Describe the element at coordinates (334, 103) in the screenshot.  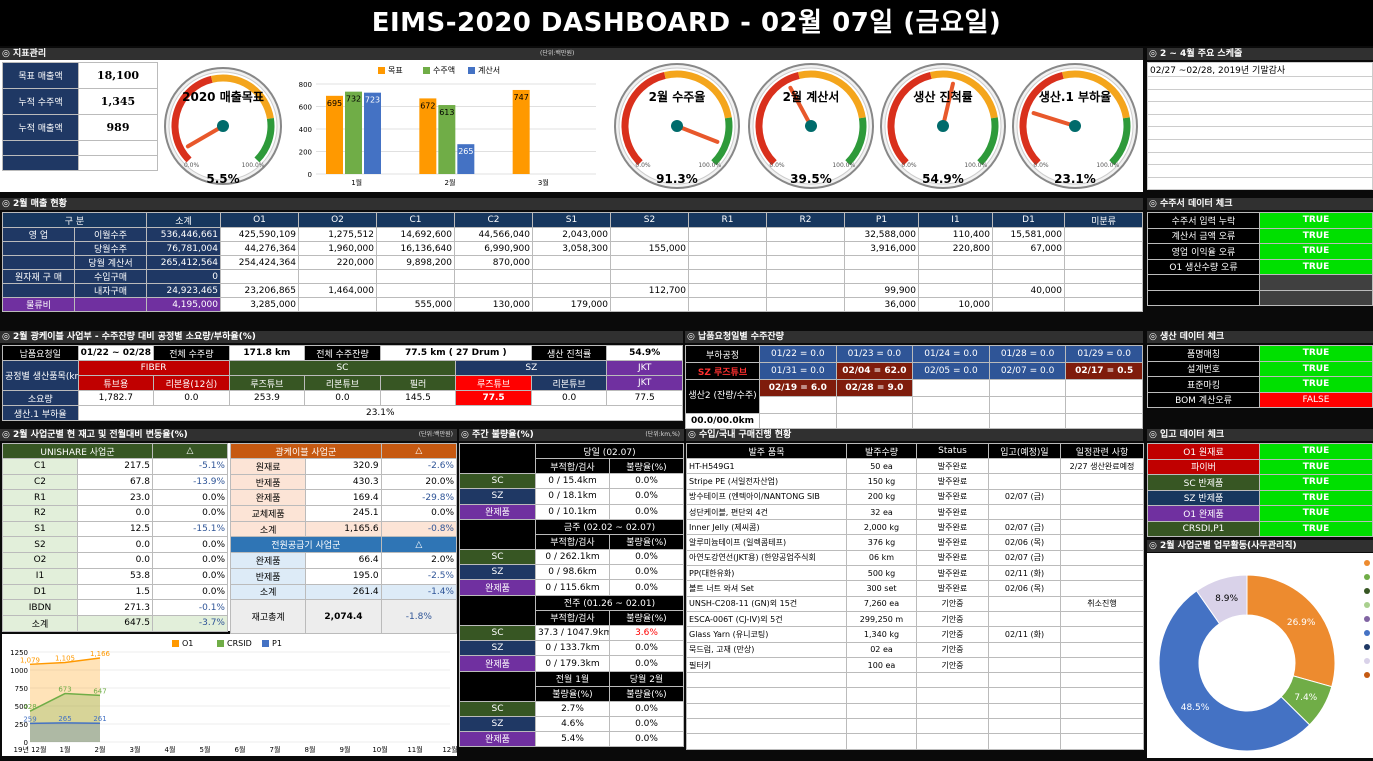
I see `bar-label: 695` at that location.